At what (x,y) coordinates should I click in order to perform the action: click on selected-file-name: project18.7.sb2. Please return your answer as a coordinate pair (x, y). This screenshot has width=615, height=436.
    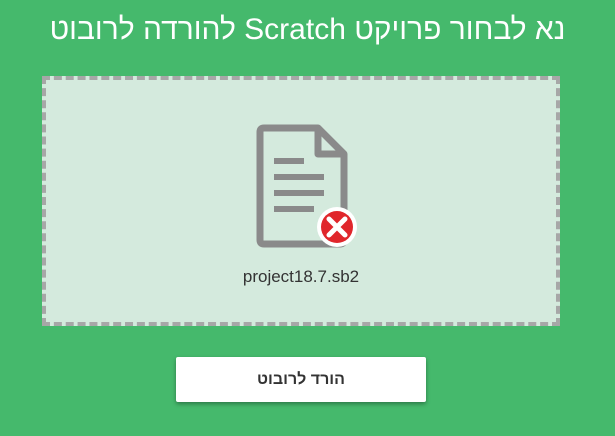
    Looking at the image, I should click on (301, 276).